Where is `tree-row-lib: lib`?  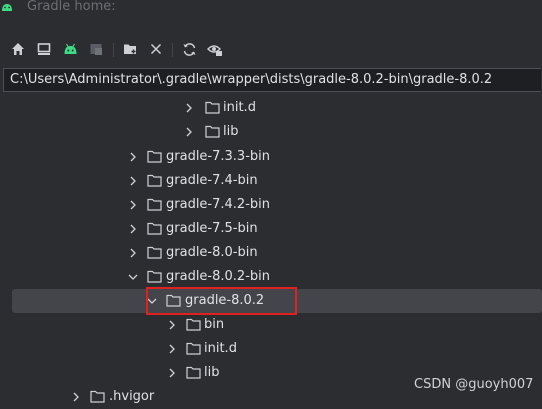 tree-row-lib: lib is located at coordinates (271, 132).